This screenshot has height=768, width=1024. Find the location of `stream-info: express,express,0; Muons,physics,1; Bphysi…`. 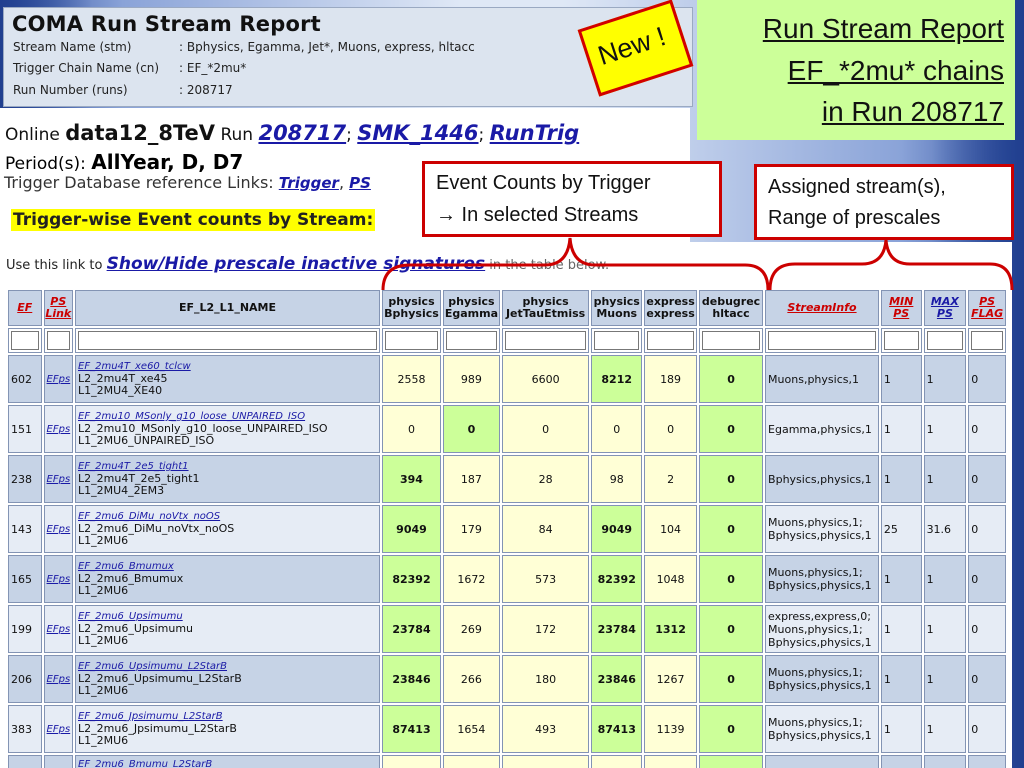

stream-info: express,express,0; Muons,physics,1; Bphysi… is located at coordinates (822, 629).